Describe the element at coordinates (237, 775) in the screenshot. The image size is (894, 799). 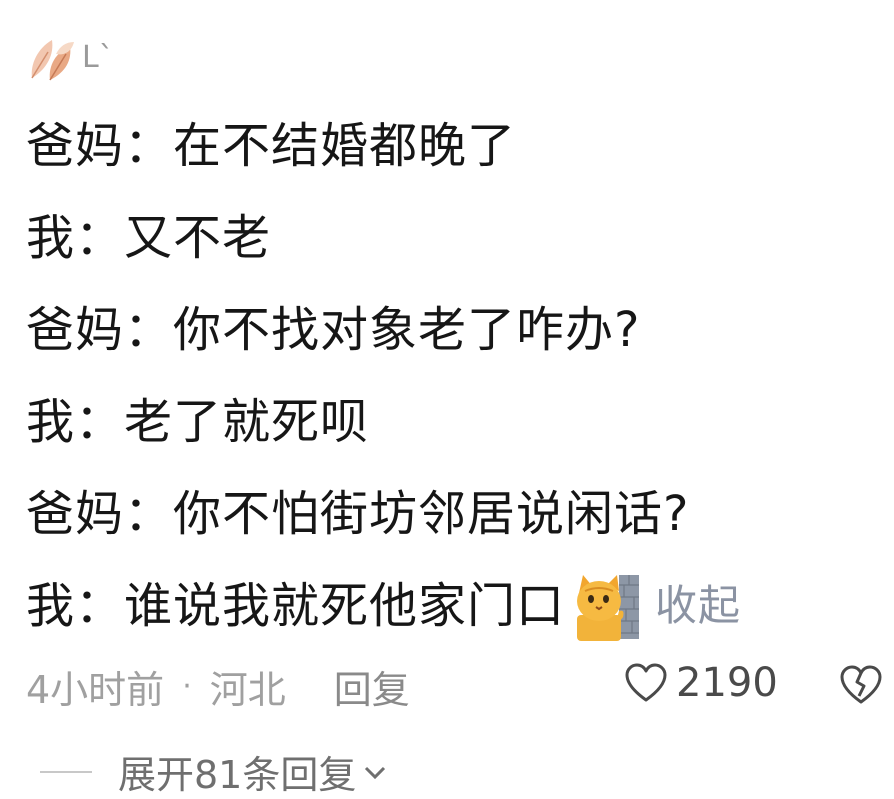
I see `expand-replies-label: 展开81条回复` at that location.